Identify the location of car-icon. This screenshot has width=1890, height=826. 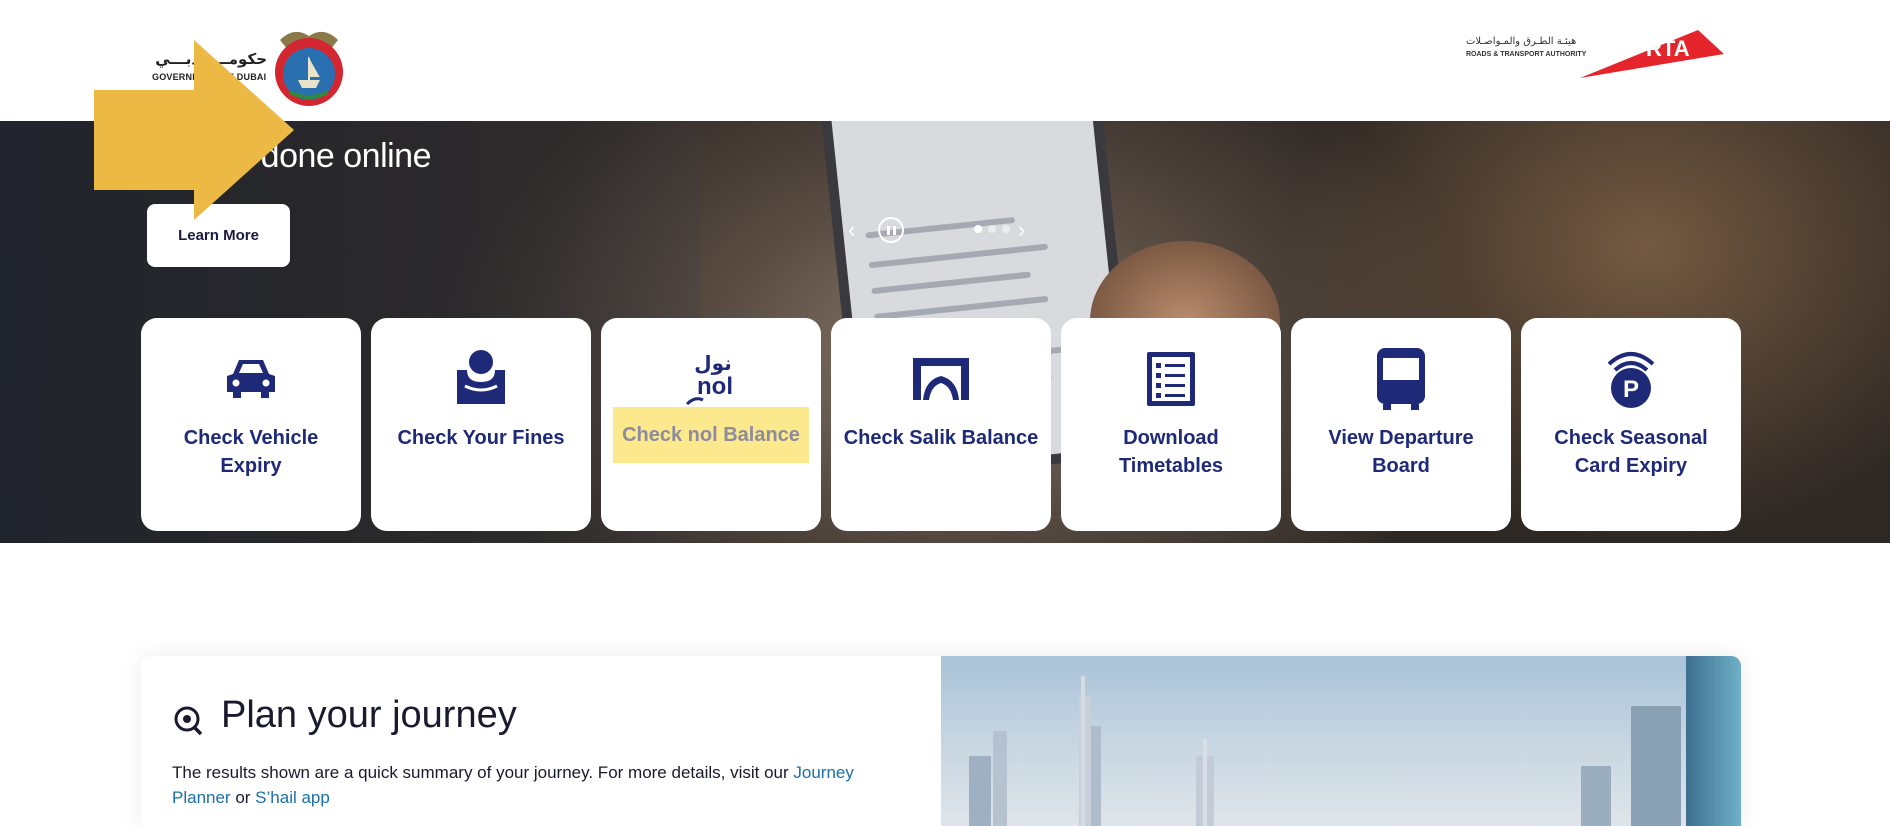
(251, 379).